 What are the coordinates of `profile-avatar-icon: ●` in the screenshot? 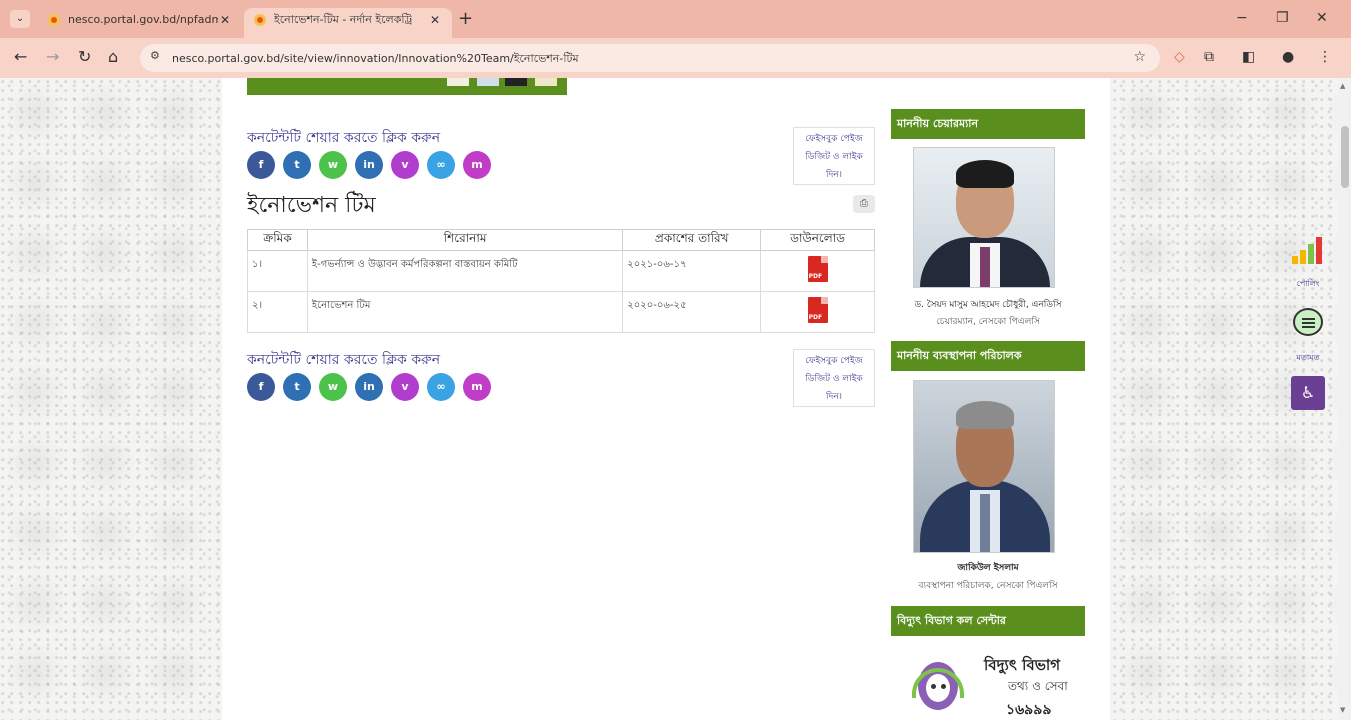 It's located at (1288, 57).